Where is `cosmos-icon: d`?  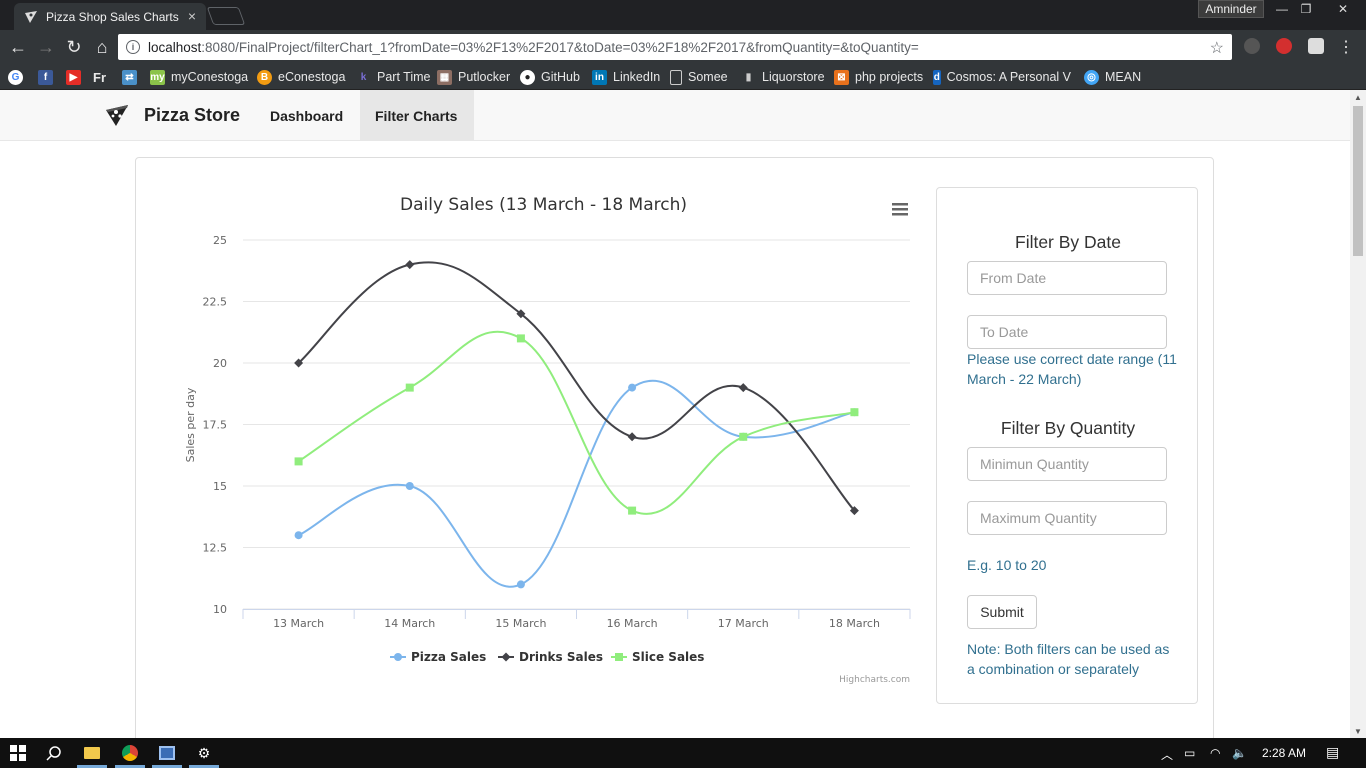
cosmos-icon: d is located at coordinates (937, 77).